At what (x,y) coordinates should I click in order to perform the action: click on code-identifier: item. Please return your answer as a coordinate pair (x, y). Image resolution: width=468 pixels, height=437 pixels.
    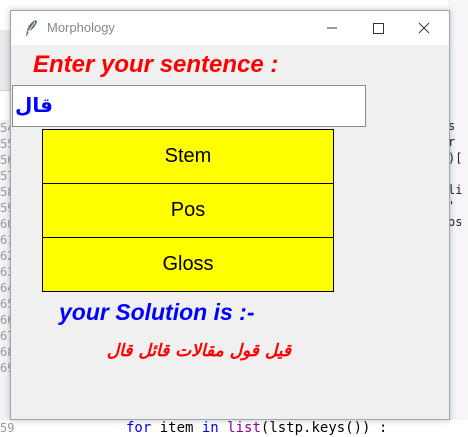
    Looking at the image, I should click on (176, 428).